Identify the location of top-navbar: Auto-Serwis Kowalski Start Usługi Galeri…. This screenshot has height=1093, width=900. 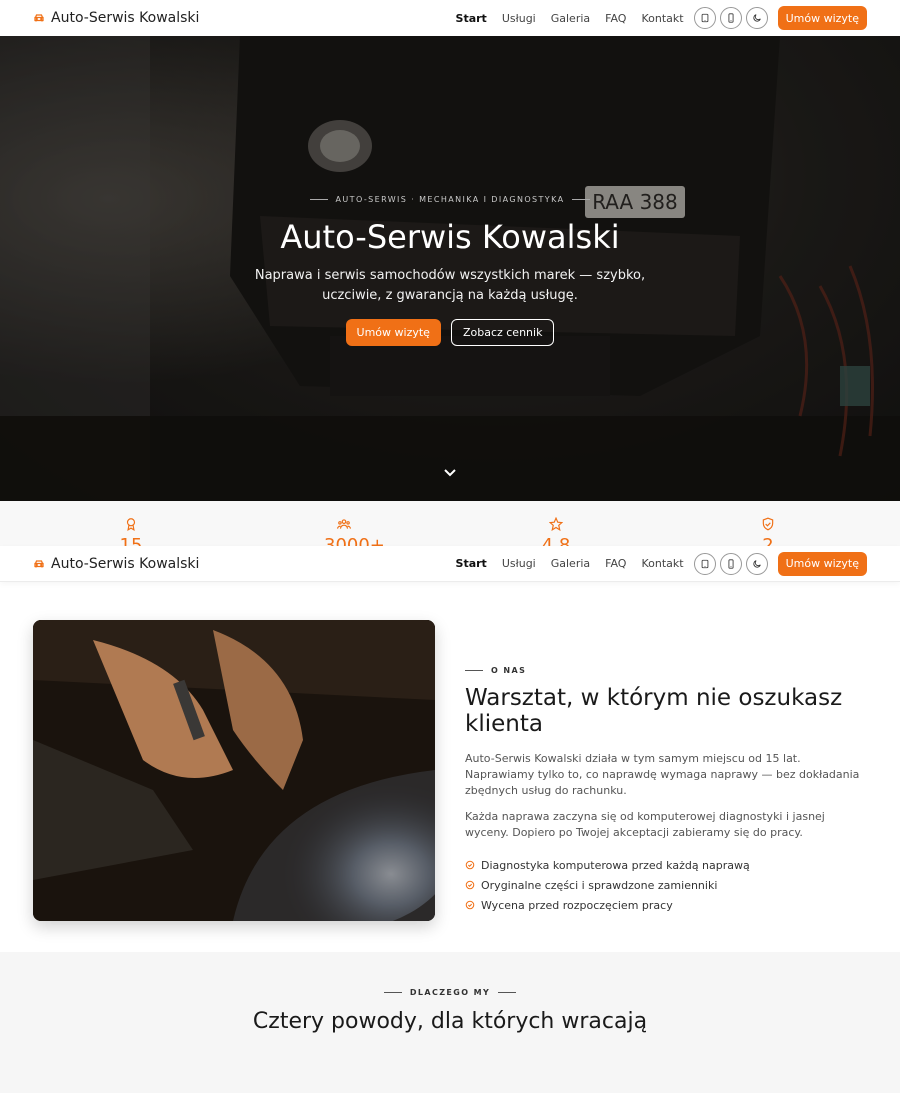
(450, 18).